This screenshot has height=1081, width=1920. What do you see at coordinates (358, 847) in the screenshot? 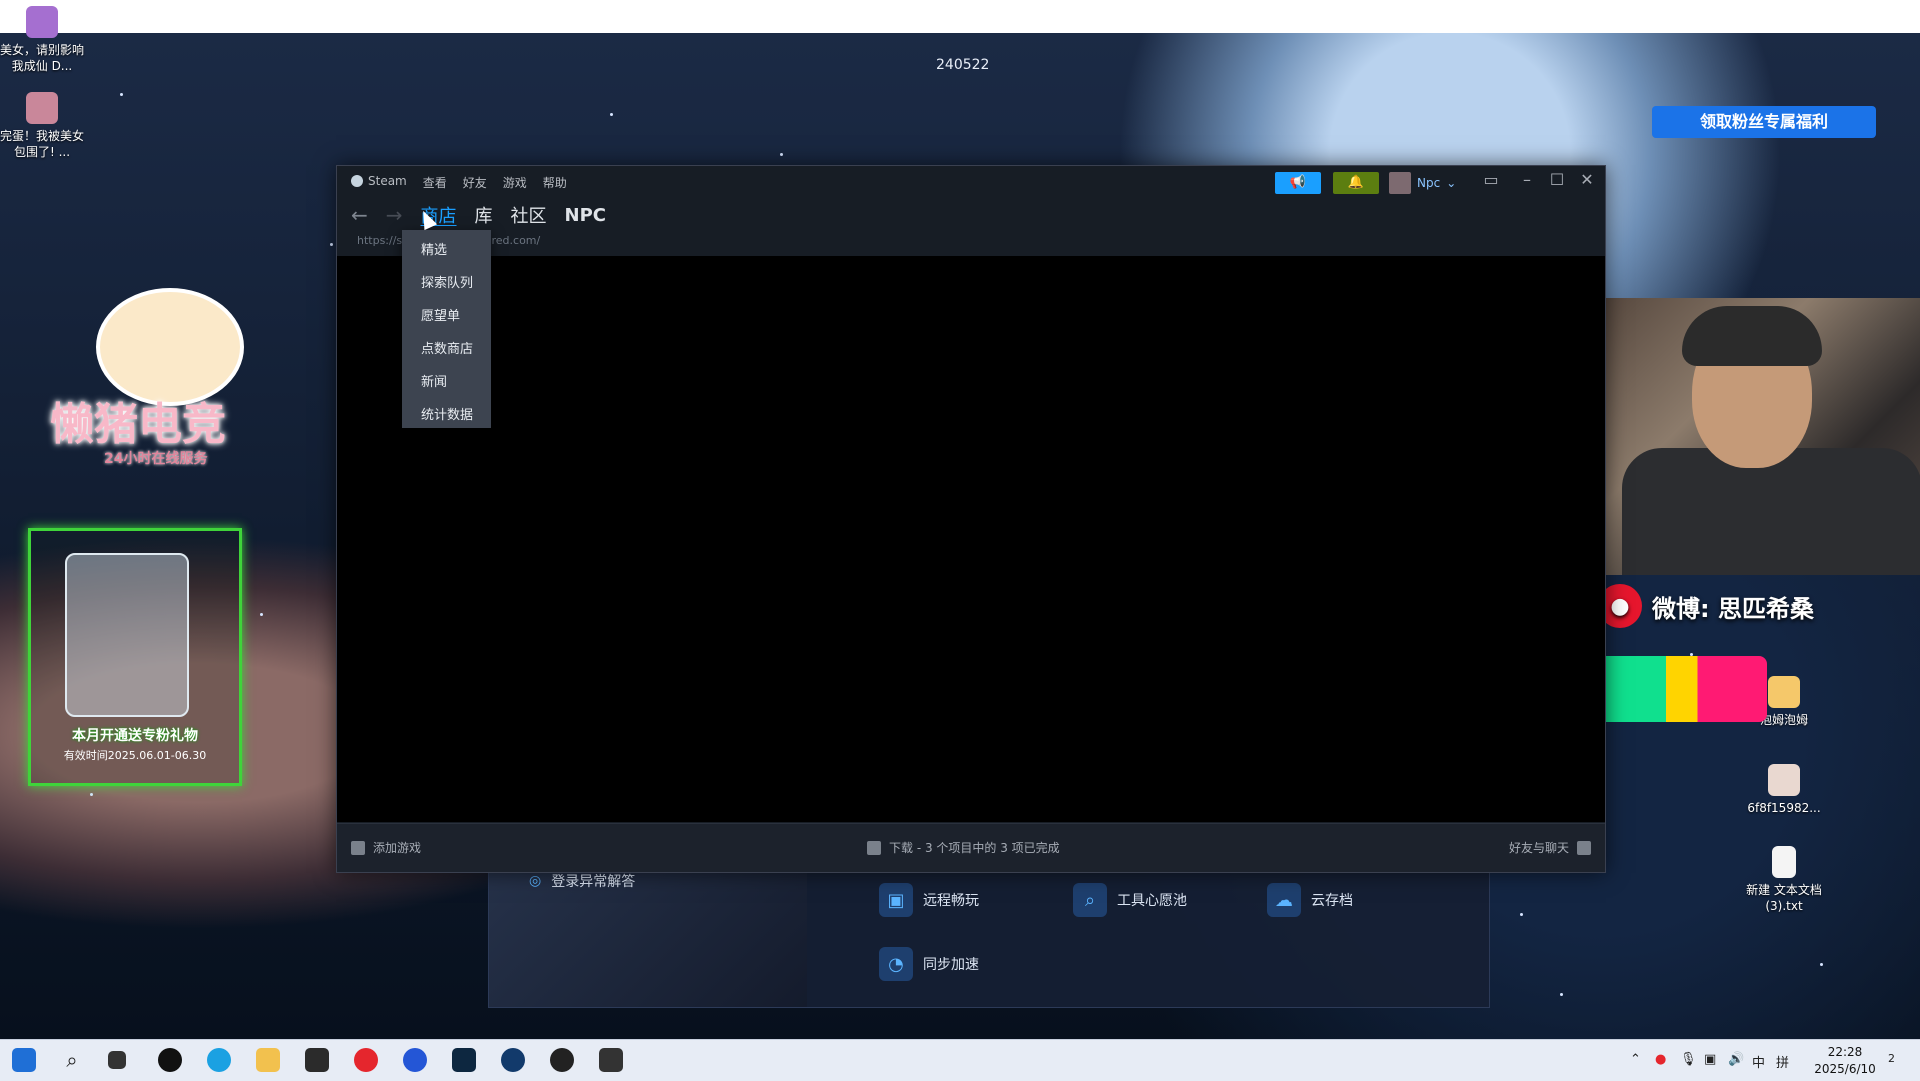
I see `plus-icon` at bounding box center [358, 847].